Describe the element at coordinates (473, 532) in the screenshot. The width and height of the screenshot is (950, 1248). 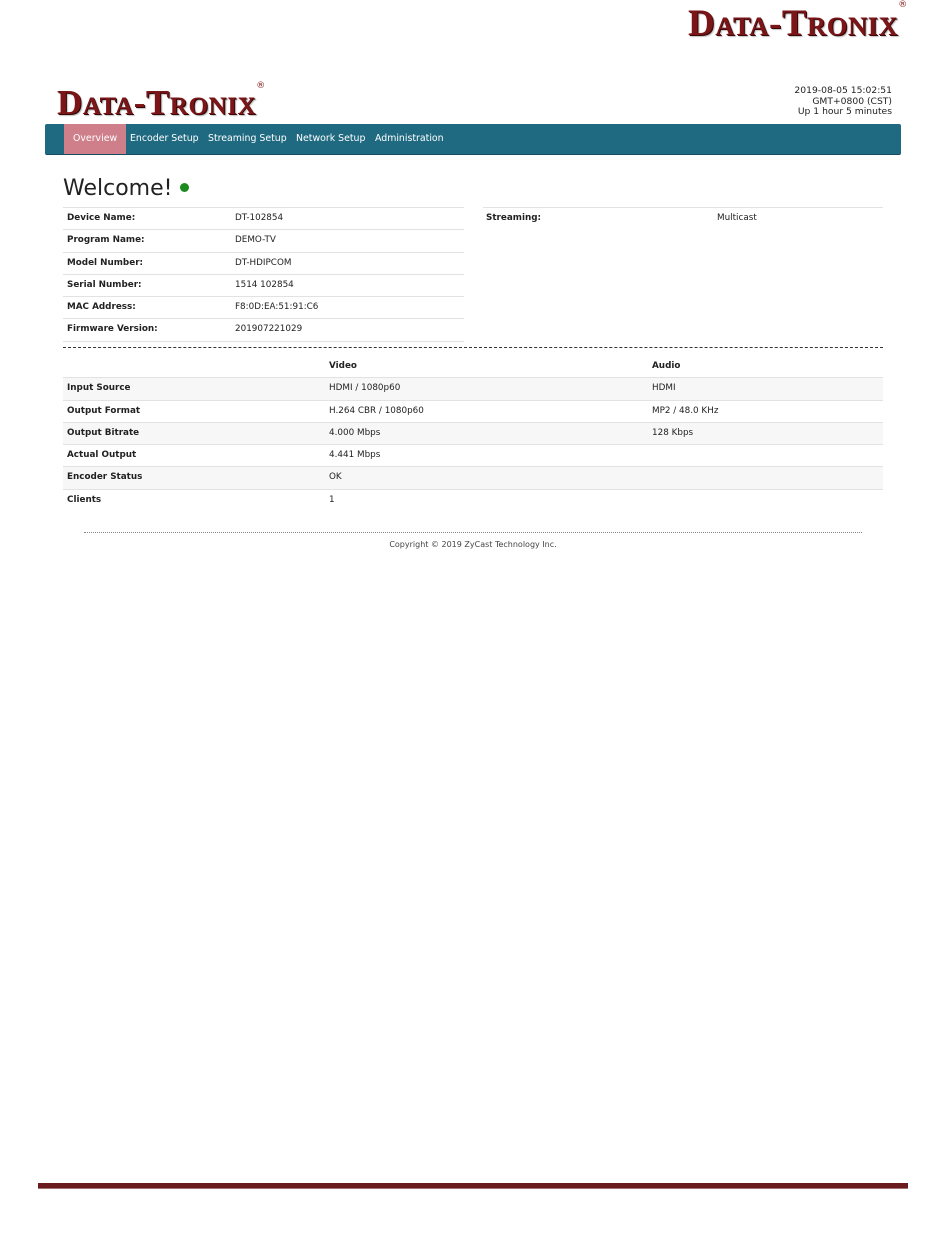
I see `footer-divider` at that location.